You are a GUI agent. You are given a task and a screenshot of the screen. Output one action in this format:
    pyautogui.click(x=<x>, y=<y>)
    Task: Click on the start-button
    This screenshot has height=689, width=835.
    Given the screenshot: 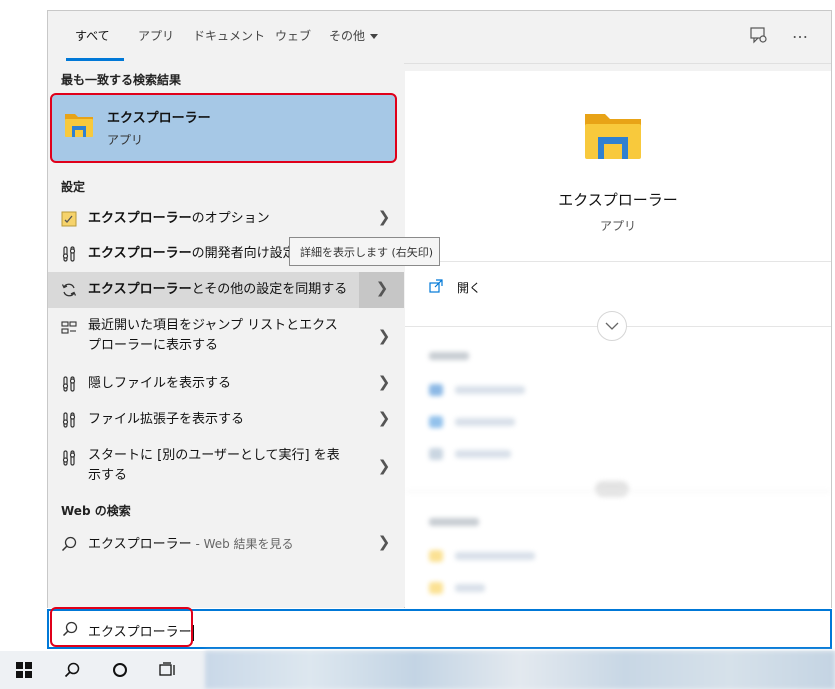 What is the action you would take?
    pyautogui.click(x=24, y=670)
    